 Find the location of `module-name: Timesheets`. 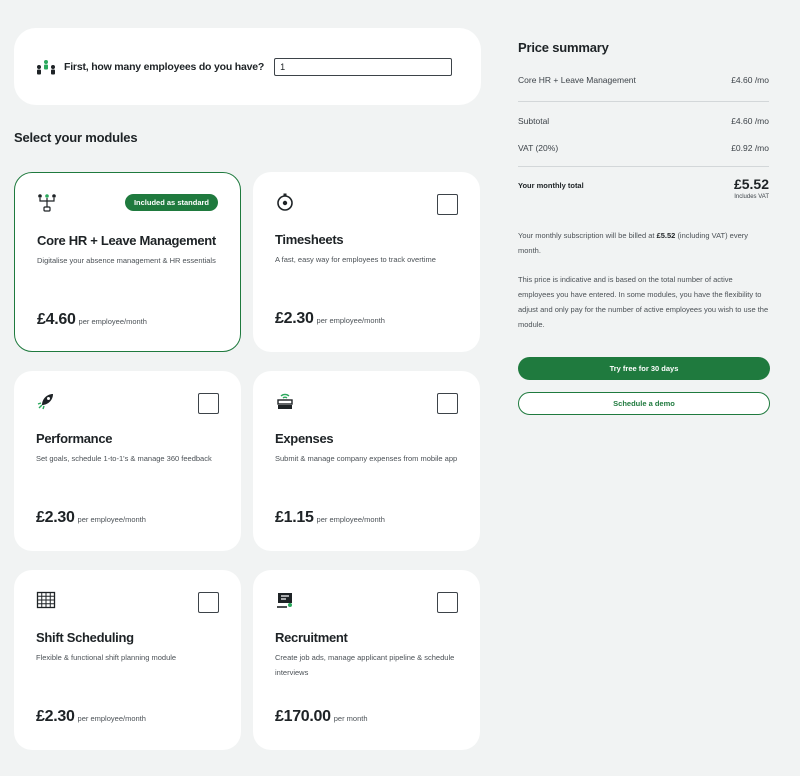

module-name: Timesheets is located at coordinates (309, 239).